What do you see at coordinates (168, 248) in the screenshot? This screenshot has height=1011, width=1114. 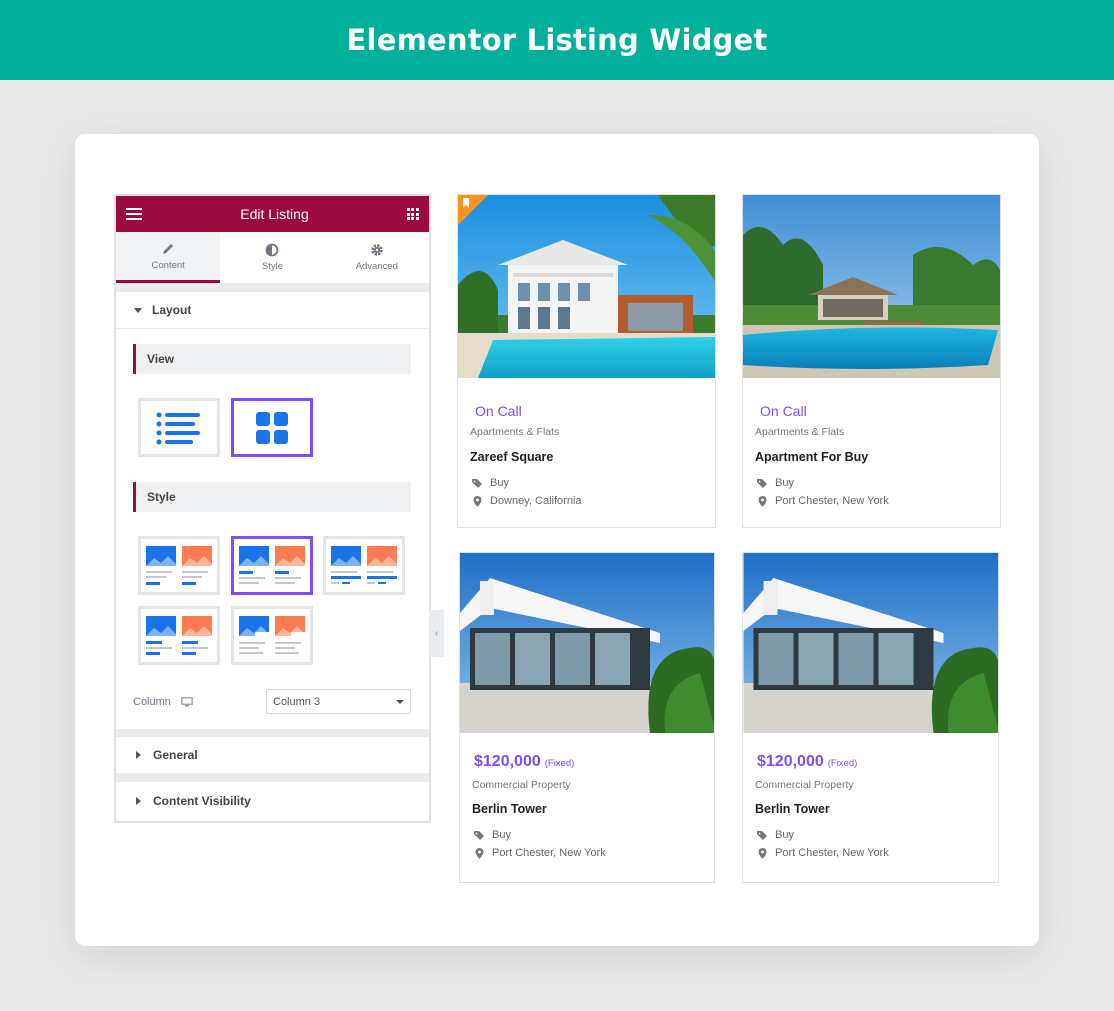 I see `pencil-icon` at bounding box center [168, 248].